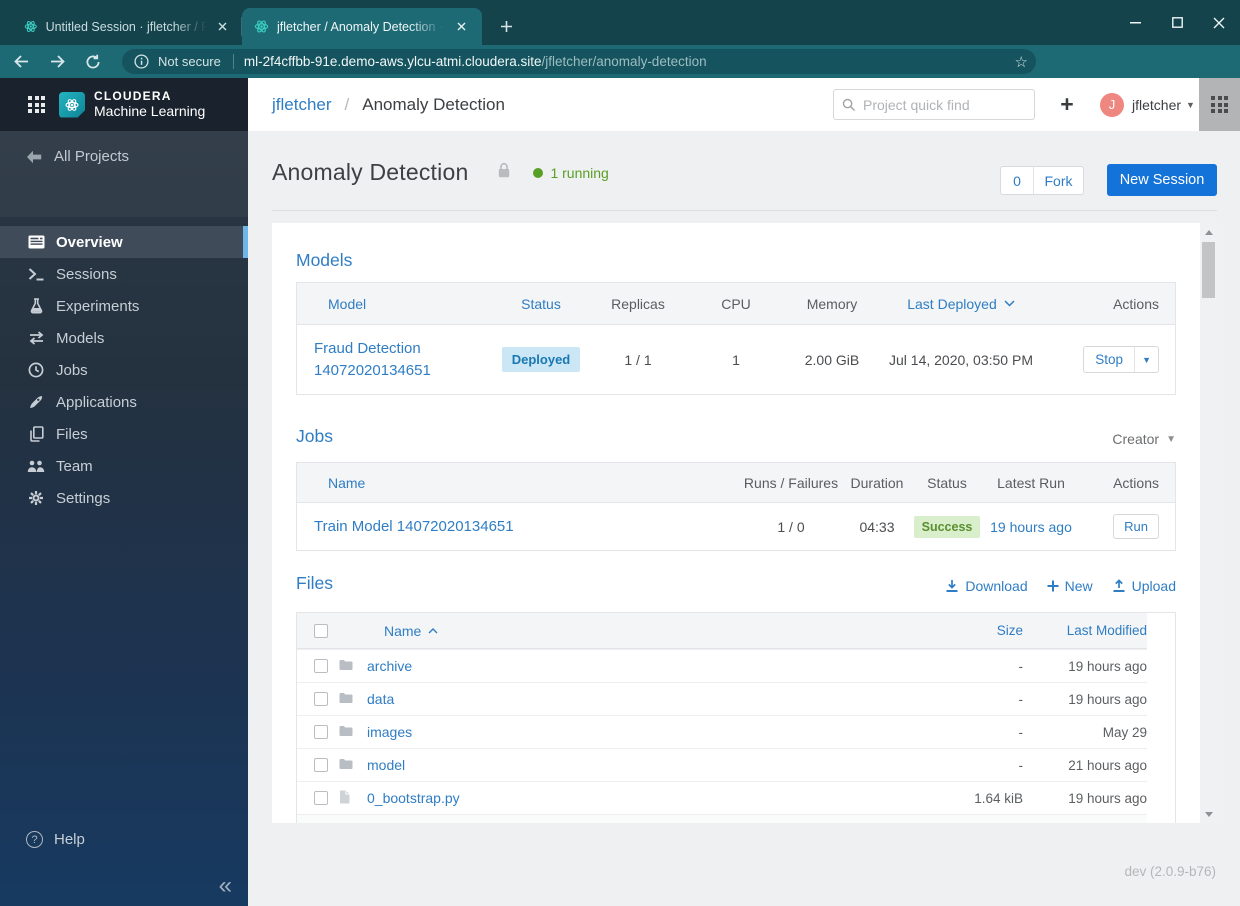 The image size is (1240, 906). Describe the element at coordinates (952, 586) in the screenshot. I see `download-icon` at that location.